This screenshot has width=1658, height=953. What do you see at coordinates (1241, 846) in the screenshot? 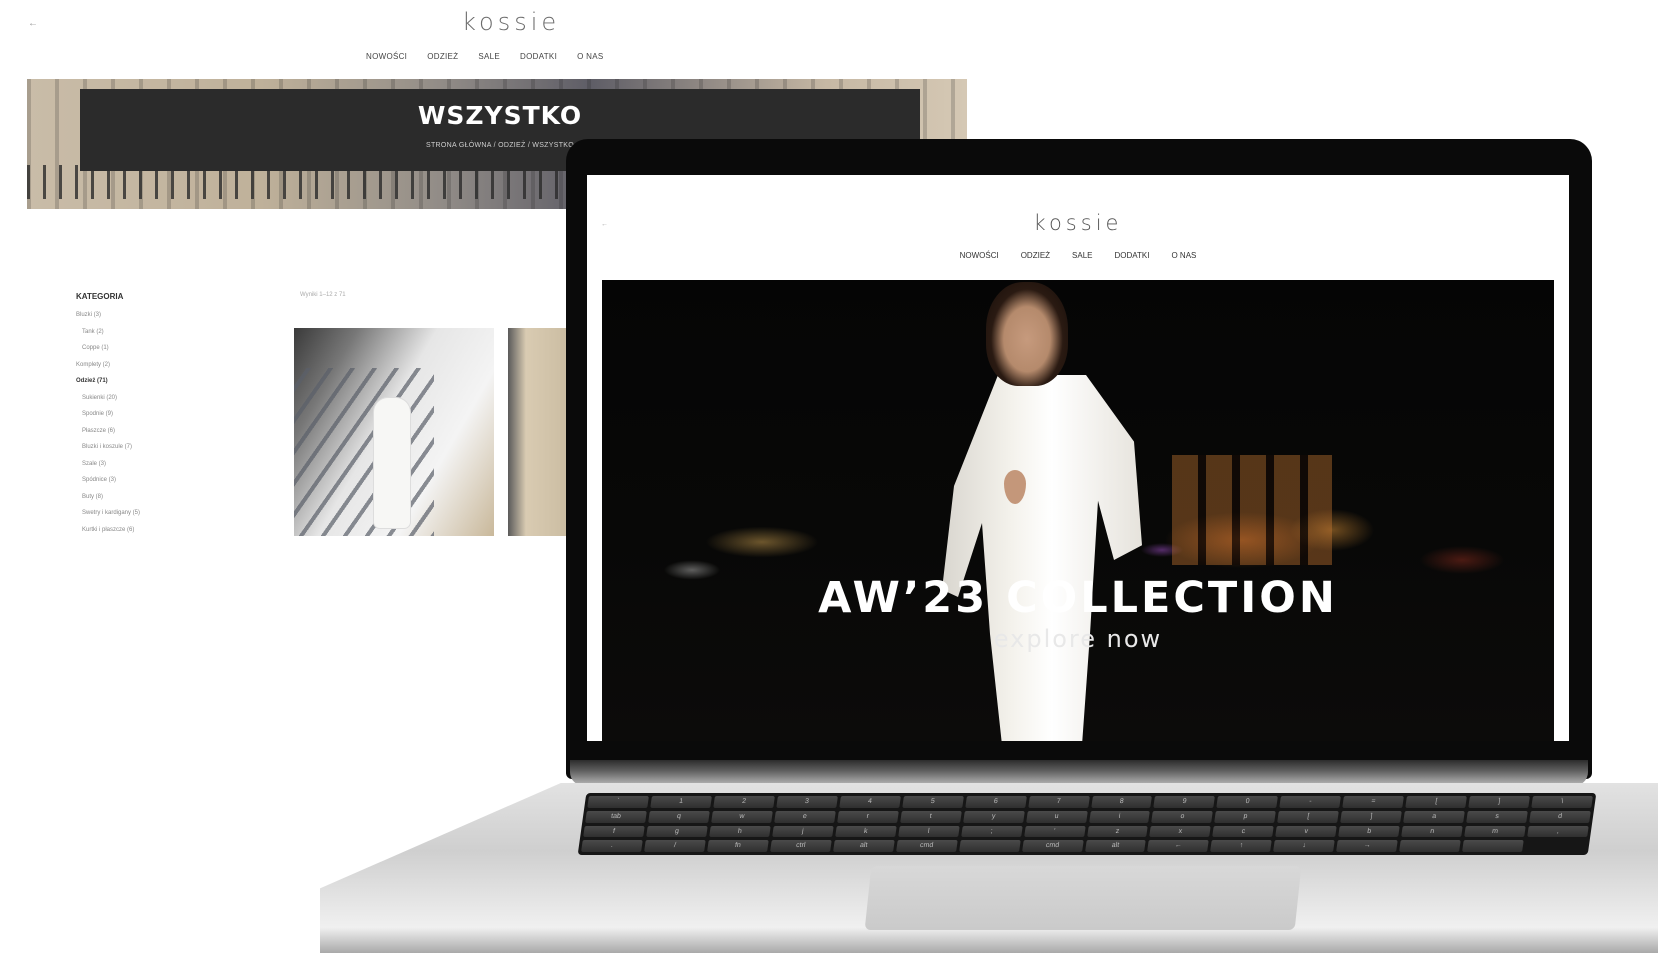
I see `keyboard-key: ↑` at bounding box center [1241, 846].